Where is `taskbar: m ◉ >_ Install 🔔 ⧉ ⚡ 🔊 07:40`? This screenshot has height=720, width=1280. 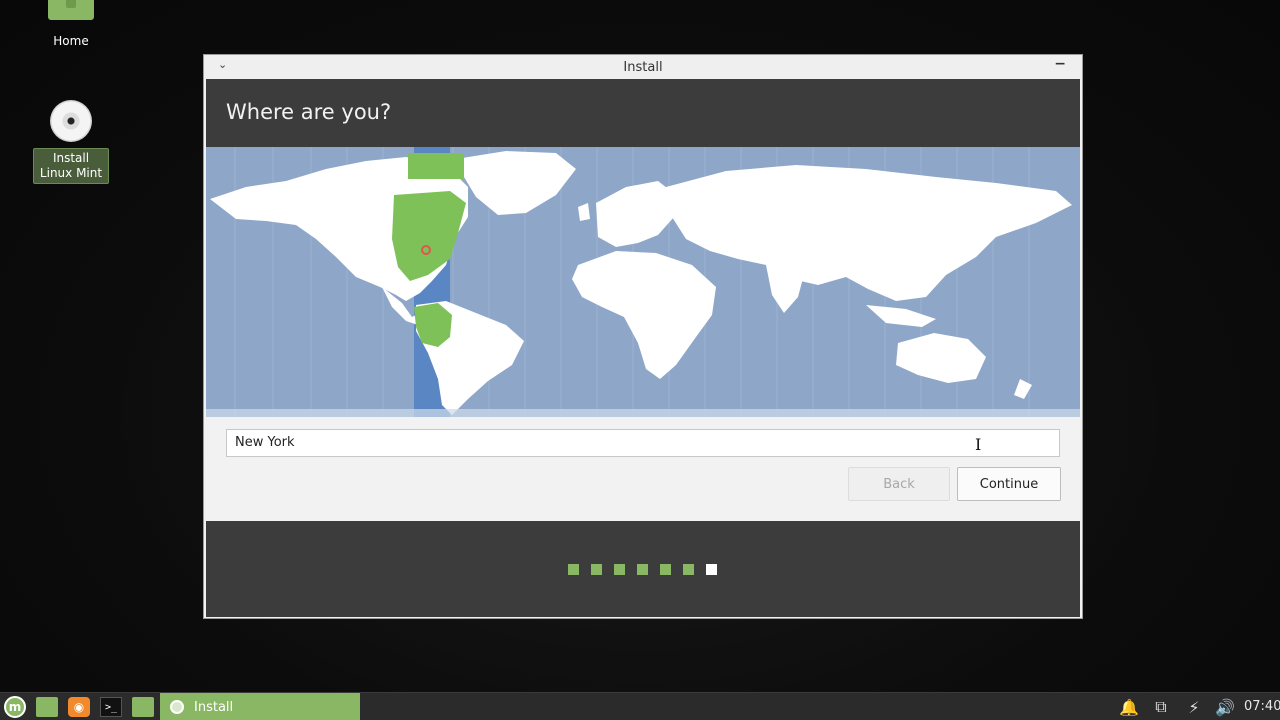
taskbar: m ◉ >_ Install 🔔 ⧉ ⚡ 🔊 07:40 is located at coordinates (640, 706).